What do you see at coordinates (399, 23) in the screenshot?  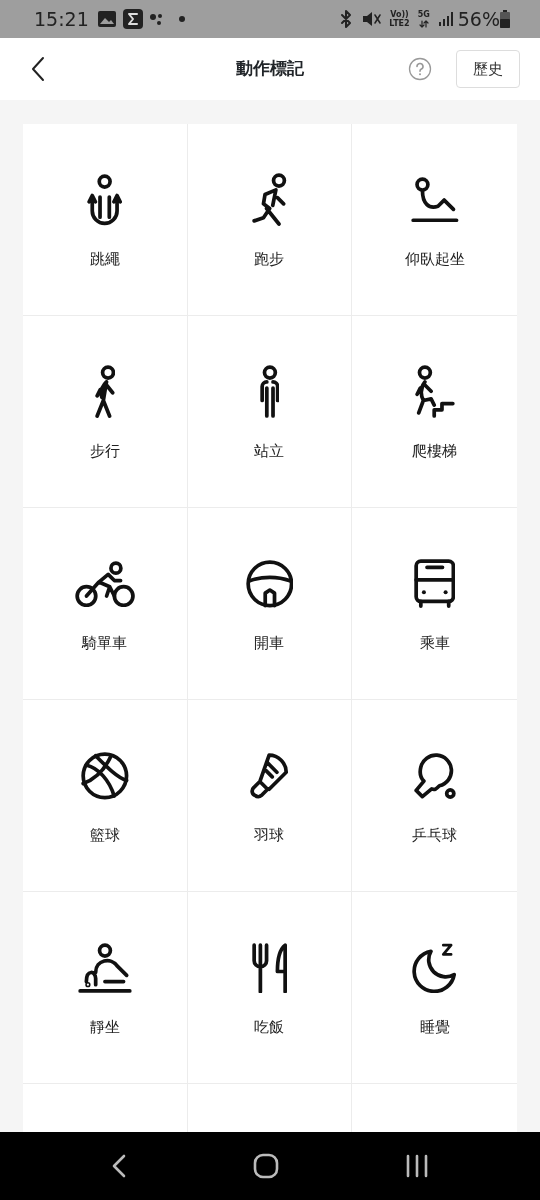 I see `network-label: LTE2` at bounding box center [399, 23].